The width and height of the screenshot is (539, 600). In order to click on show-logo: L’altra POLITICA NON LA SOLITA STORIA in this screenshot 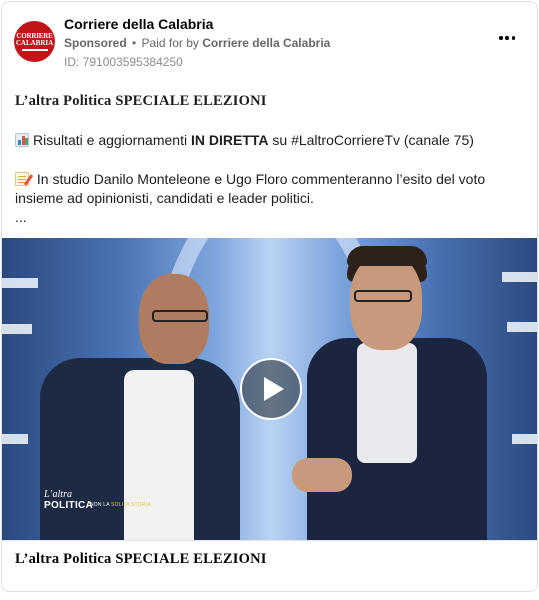, I will do `click(97, 500)`.